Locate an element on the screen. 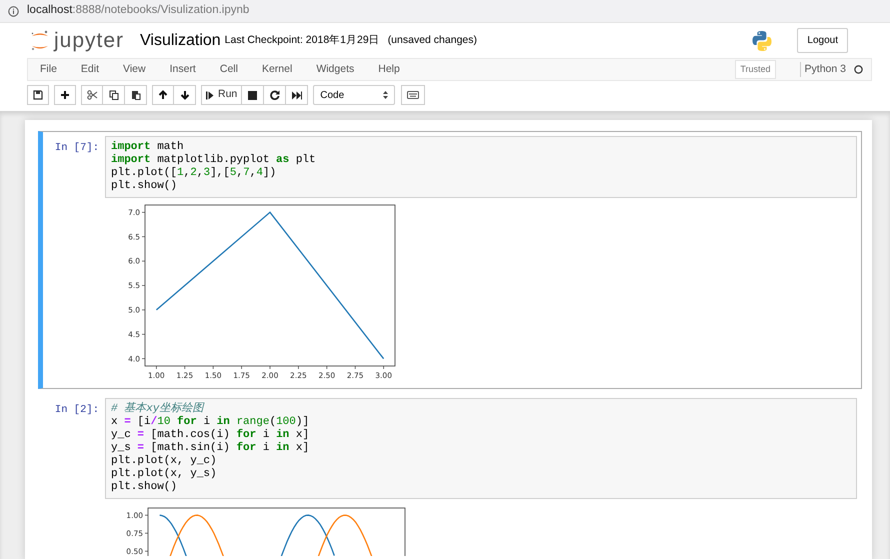 This screenshot has width=890, height=559. code-editor: import math import matplotlib.pyplot as plt plt.plot([1,2,3],[5,7,4]) plt.show() is located at coordinates (481, 167).